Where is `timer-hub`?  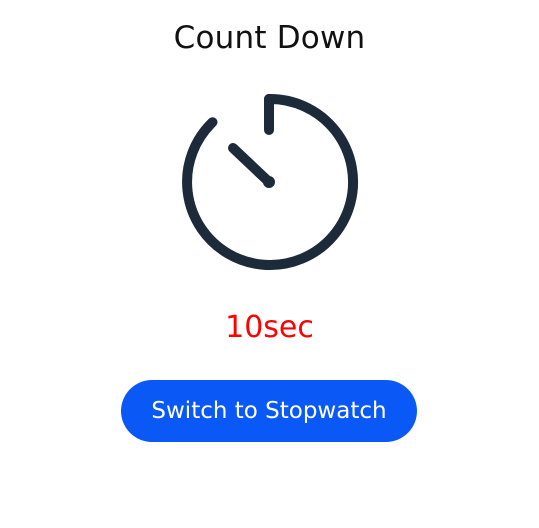
timer-hub is located at coordinates (269, 182).